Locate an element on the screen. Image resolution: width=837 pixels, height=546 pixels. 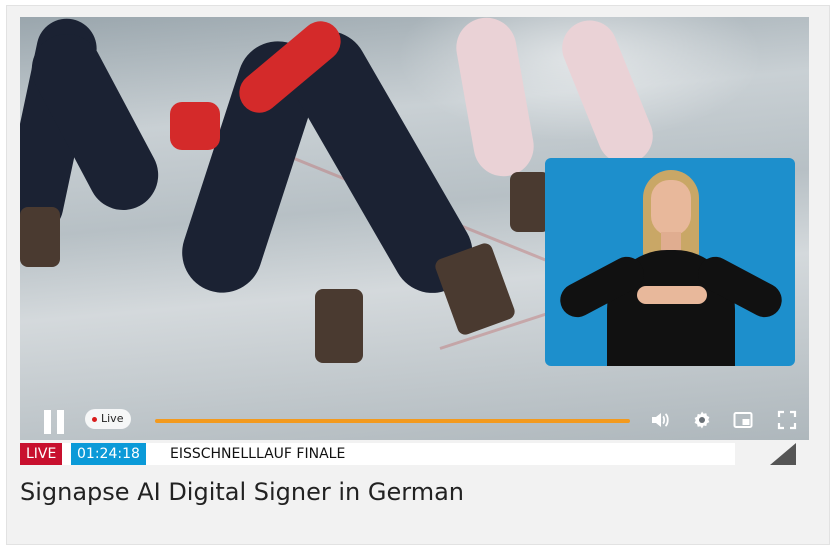
signer-hands is located at coordinates (672, 295).